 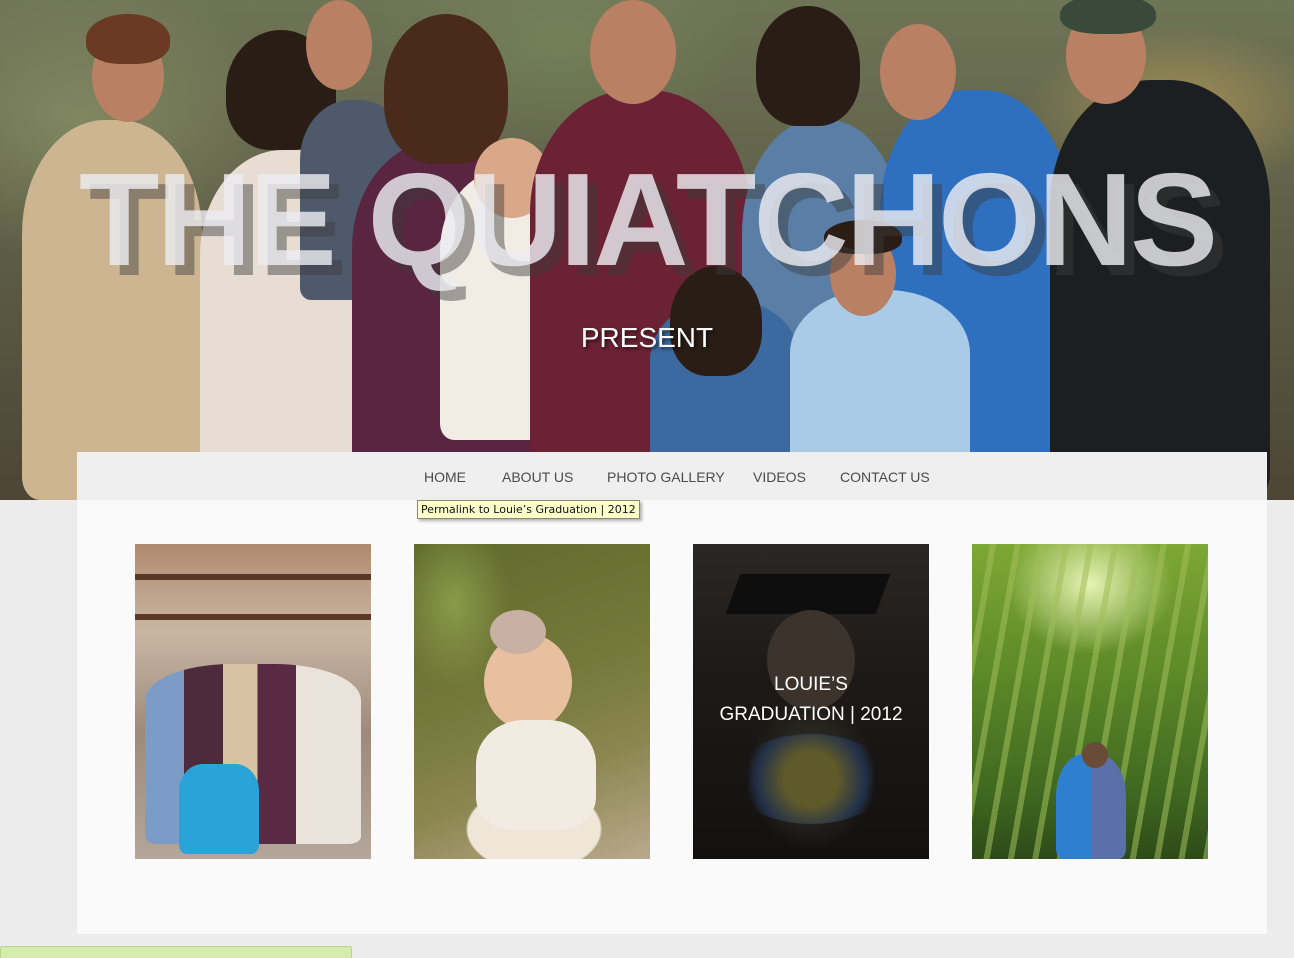 What do you see at coordinates (647, 337) in the screenshot?
I see `site-subtitle: PRESENT` at bounding box center [647, 337].